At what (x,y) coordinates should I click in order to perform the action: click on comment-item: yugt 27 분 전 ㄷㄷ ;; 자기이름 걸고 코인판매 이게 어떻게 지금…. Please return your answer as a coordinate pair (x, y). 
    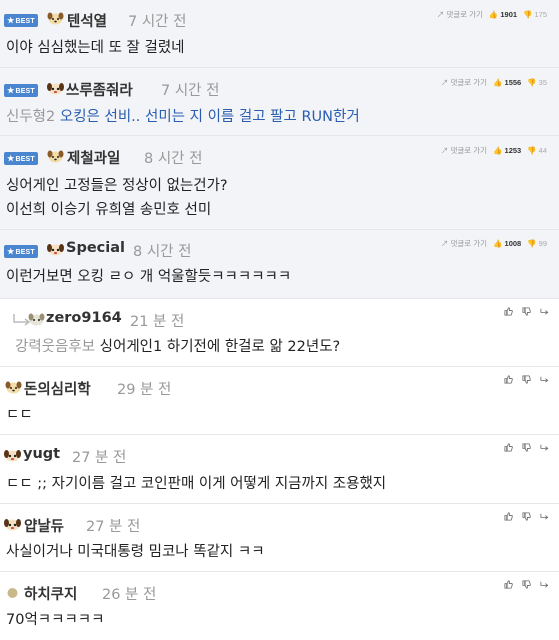
    Looking at the image, I should click on (279, 469).